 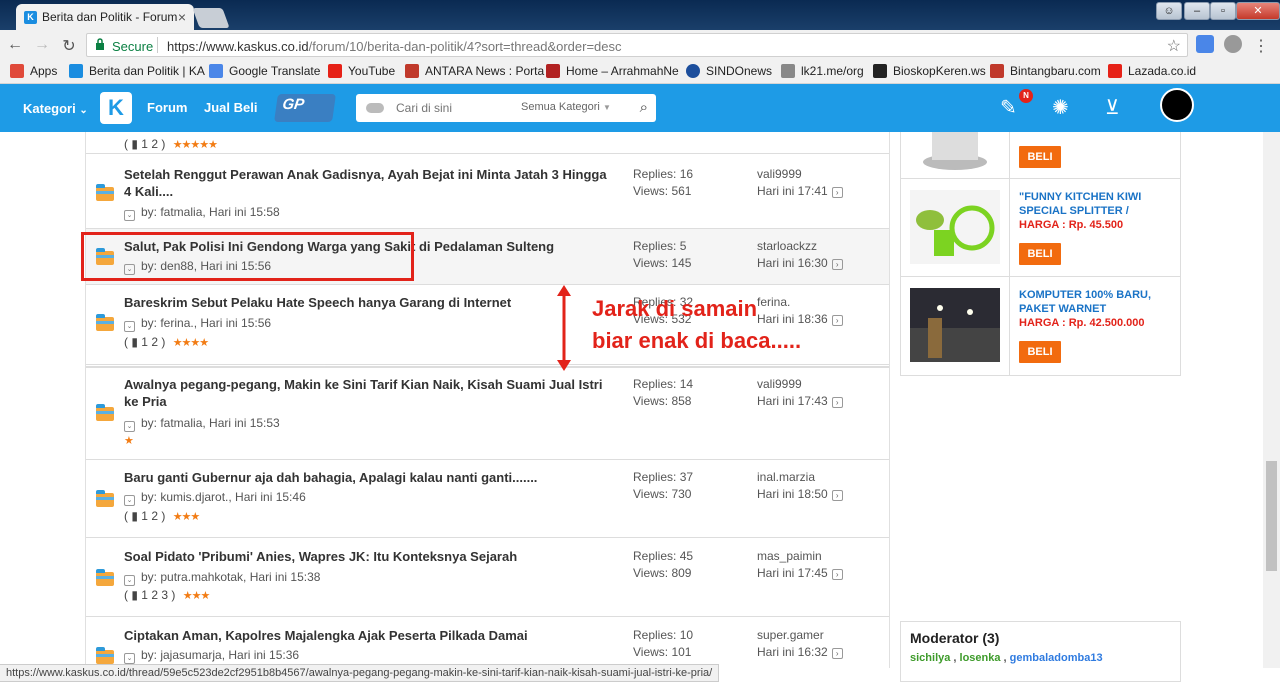 I want to click on bookmark-label: ANTARA News : Porta, so click(x=485, y=71).